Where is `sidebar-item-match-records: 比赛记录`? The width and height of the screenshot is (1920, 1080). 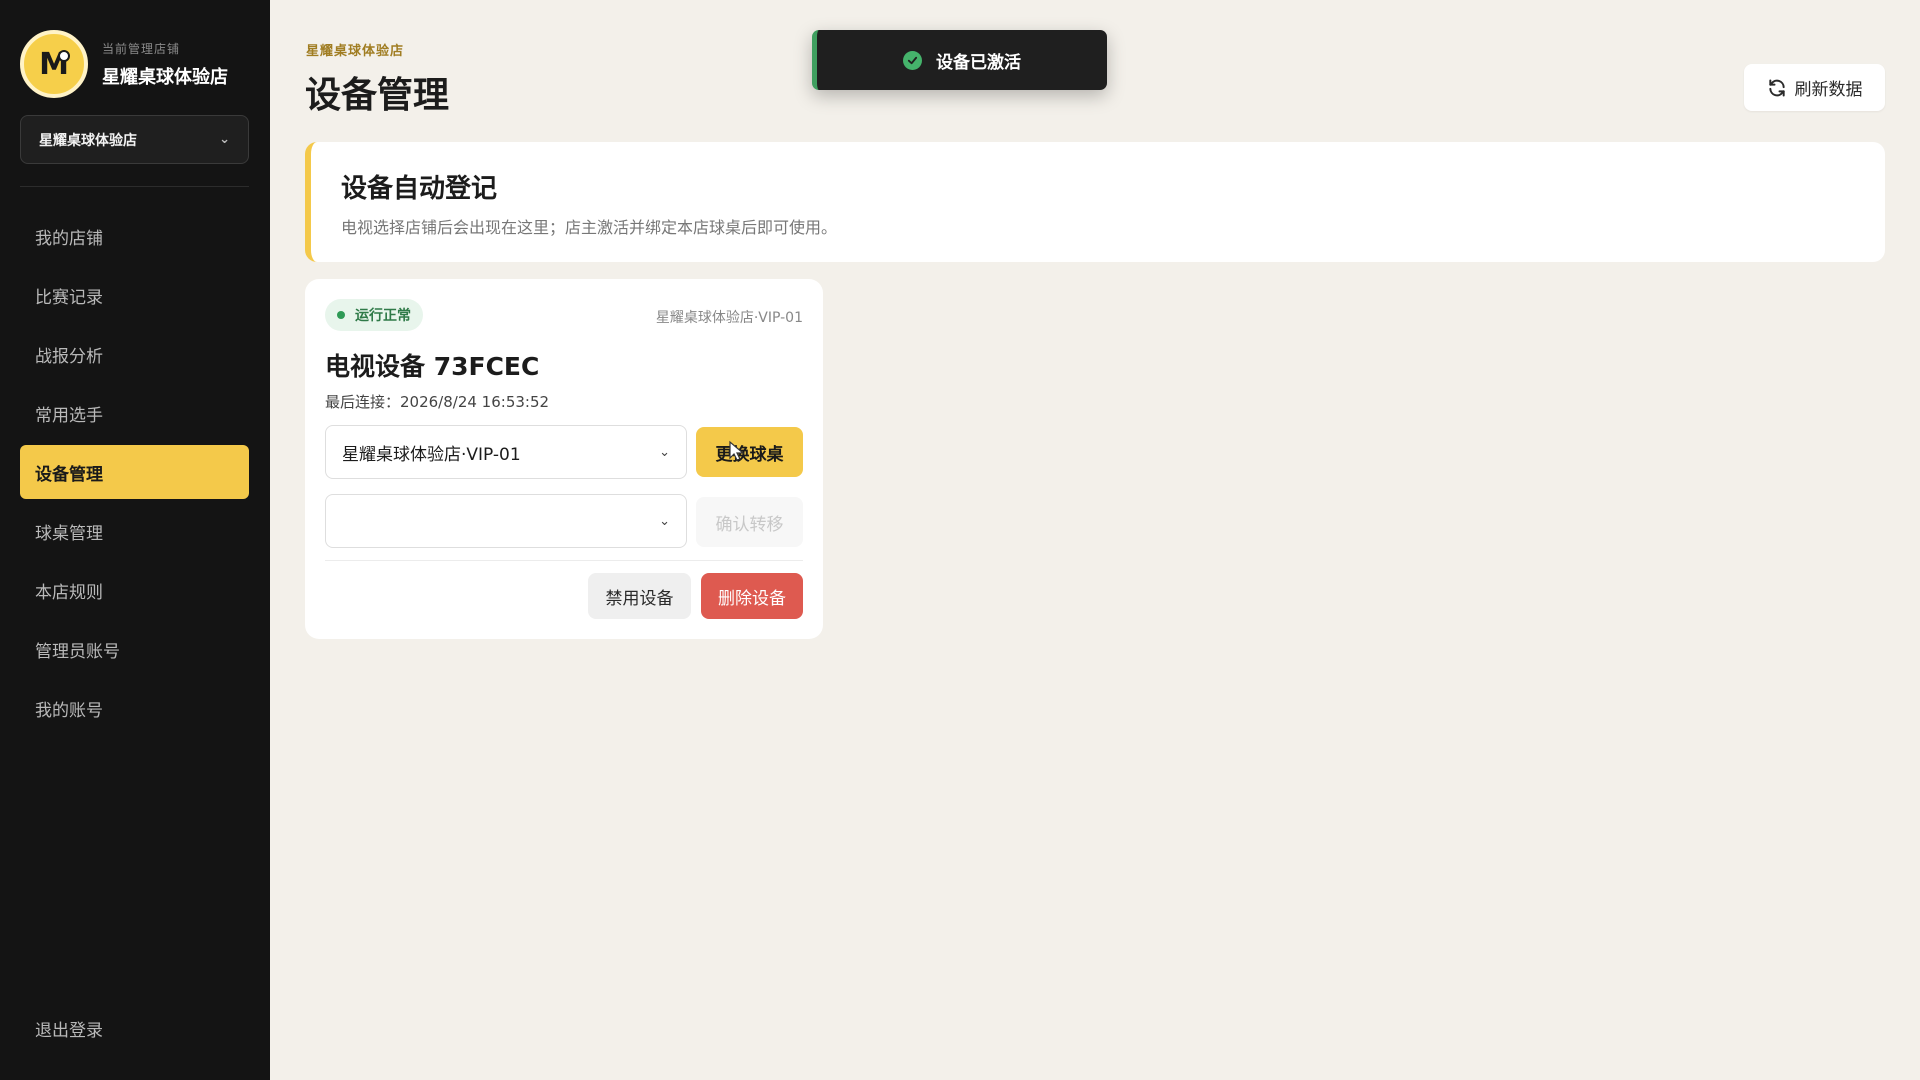 sidebar-item-match-records: 比赛记录 is located at coordinates (134, 295).